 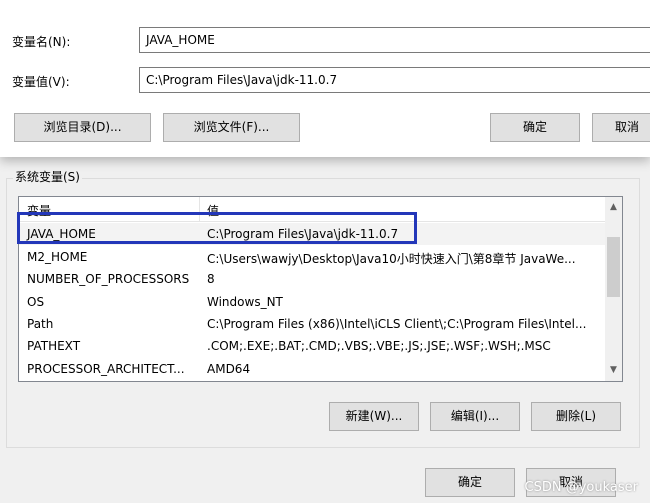 I want to click on variable-name-cell: NUMBER_OF_PROCESSORS, so click(x=108, y=279).